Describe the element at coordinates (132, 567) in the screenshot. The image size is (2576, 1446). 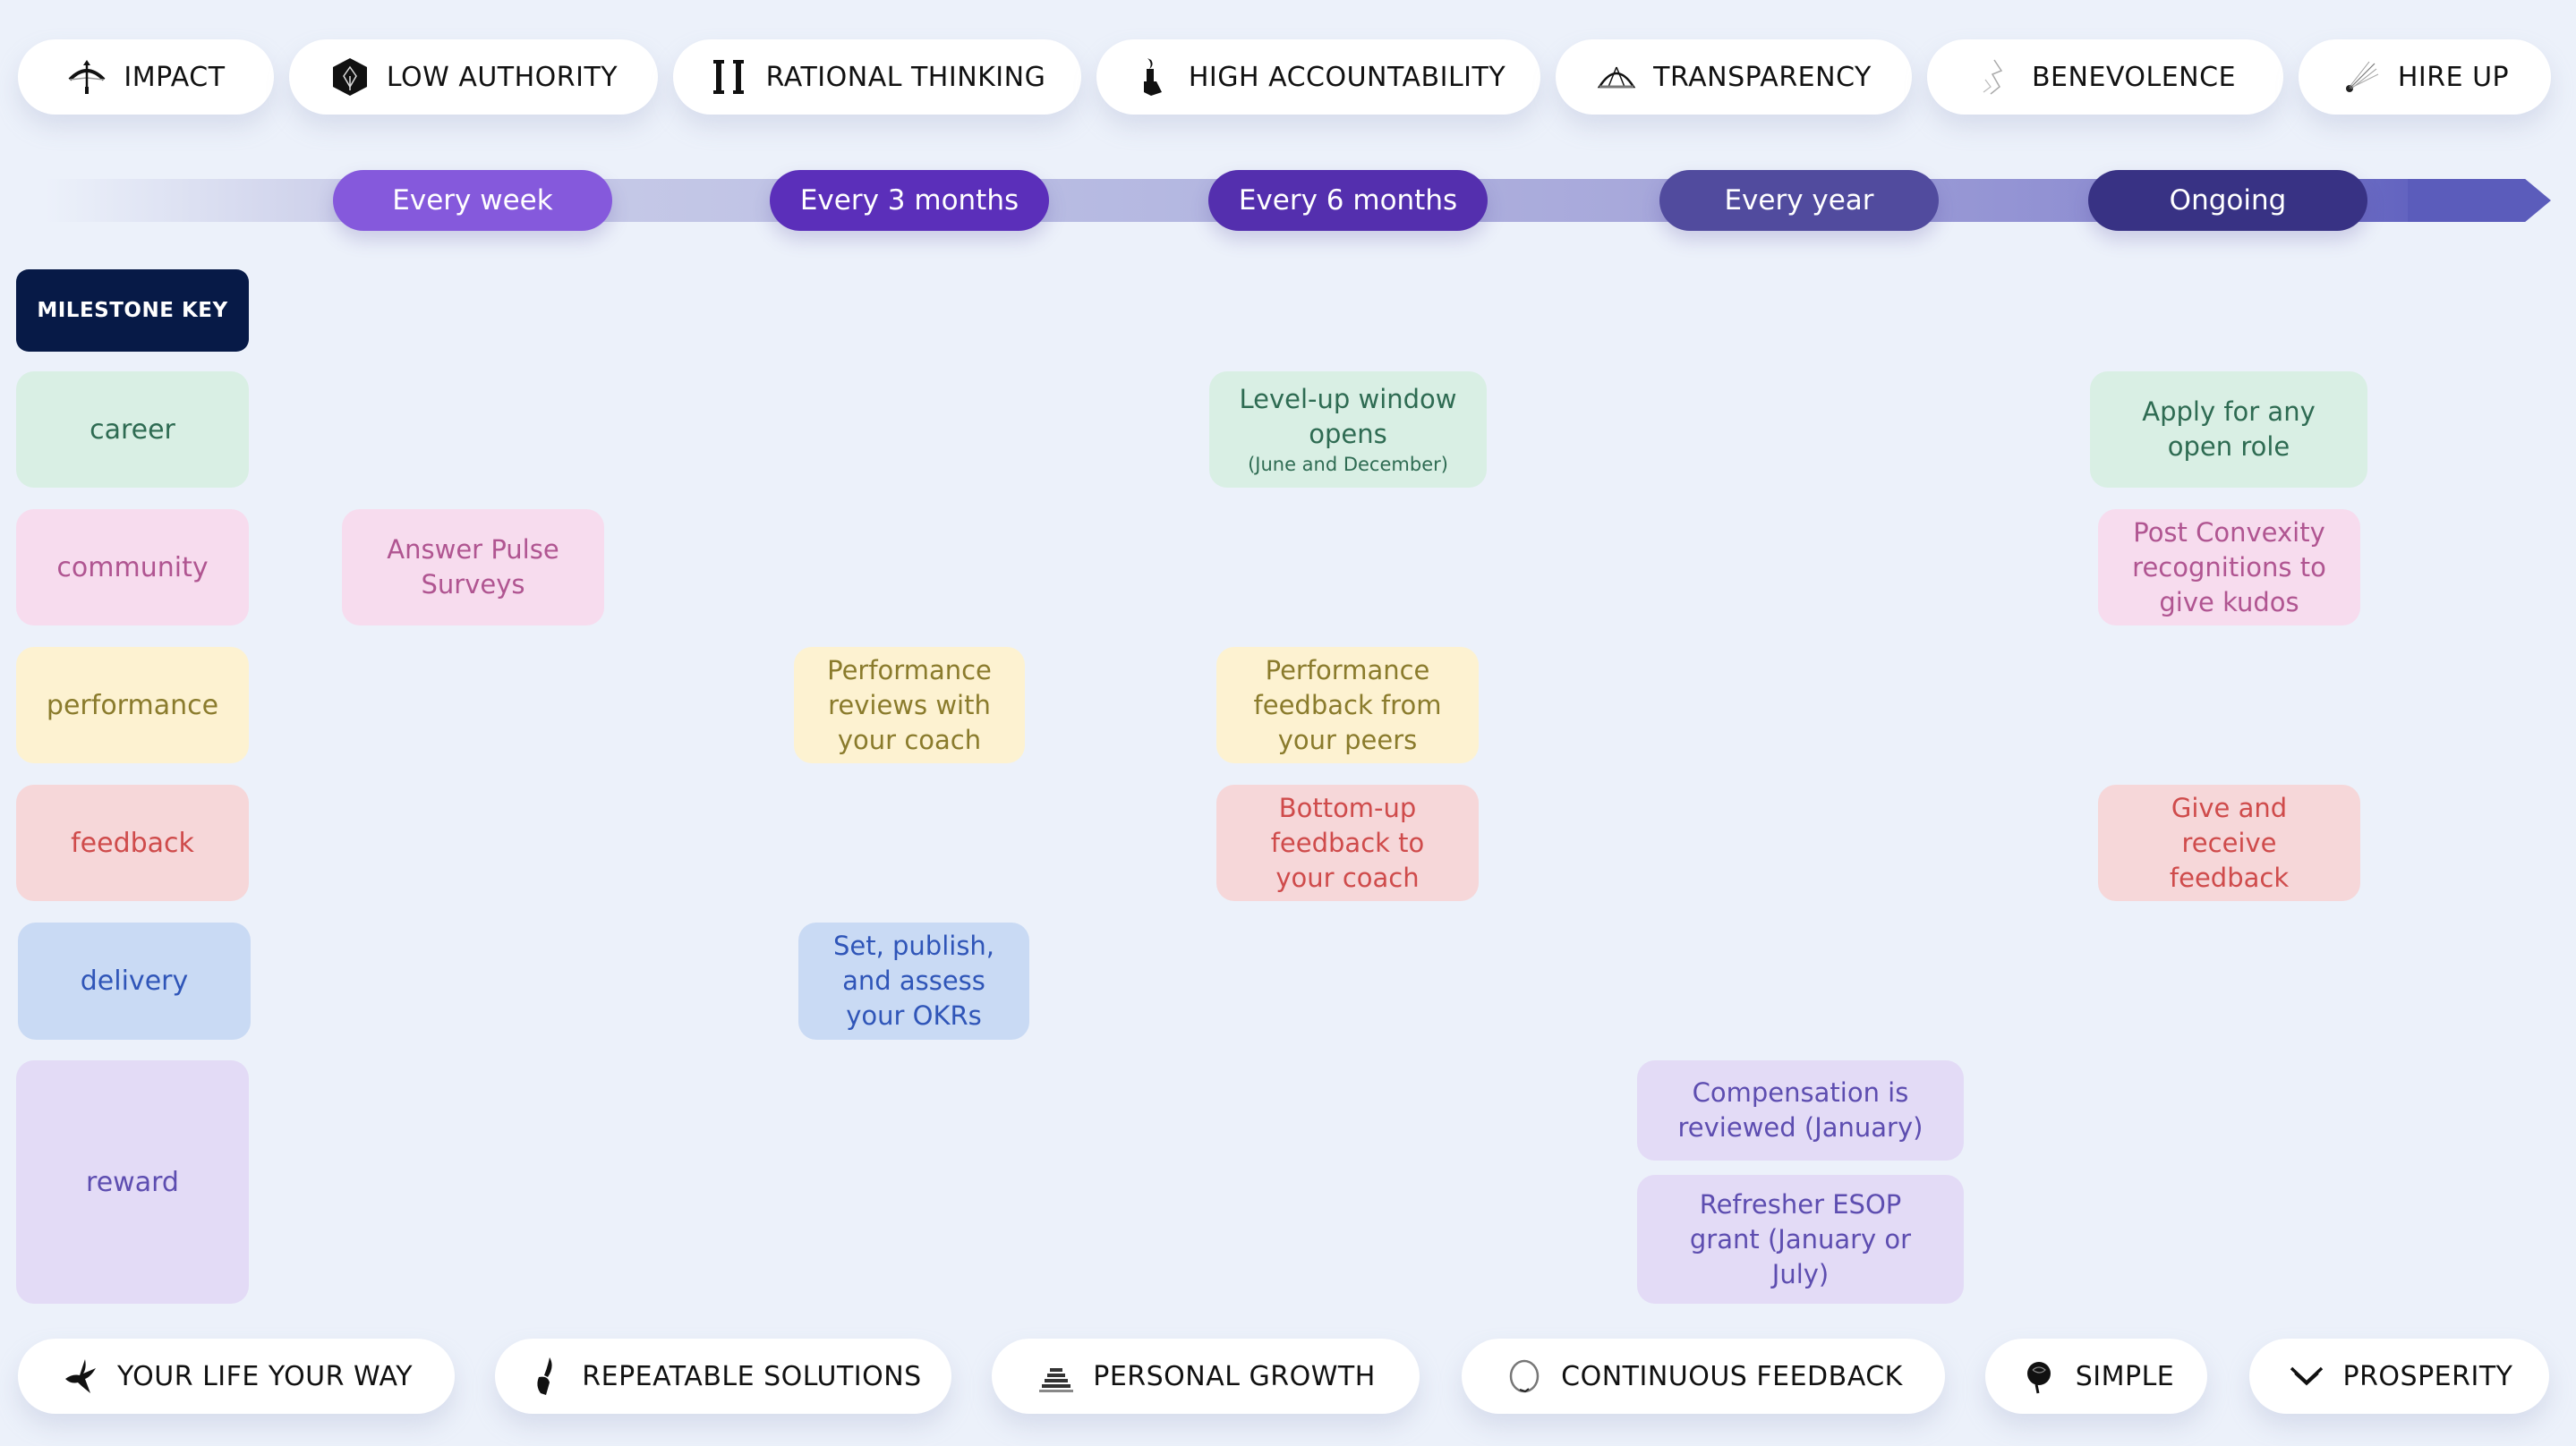
I see `category-community: community` at that location.